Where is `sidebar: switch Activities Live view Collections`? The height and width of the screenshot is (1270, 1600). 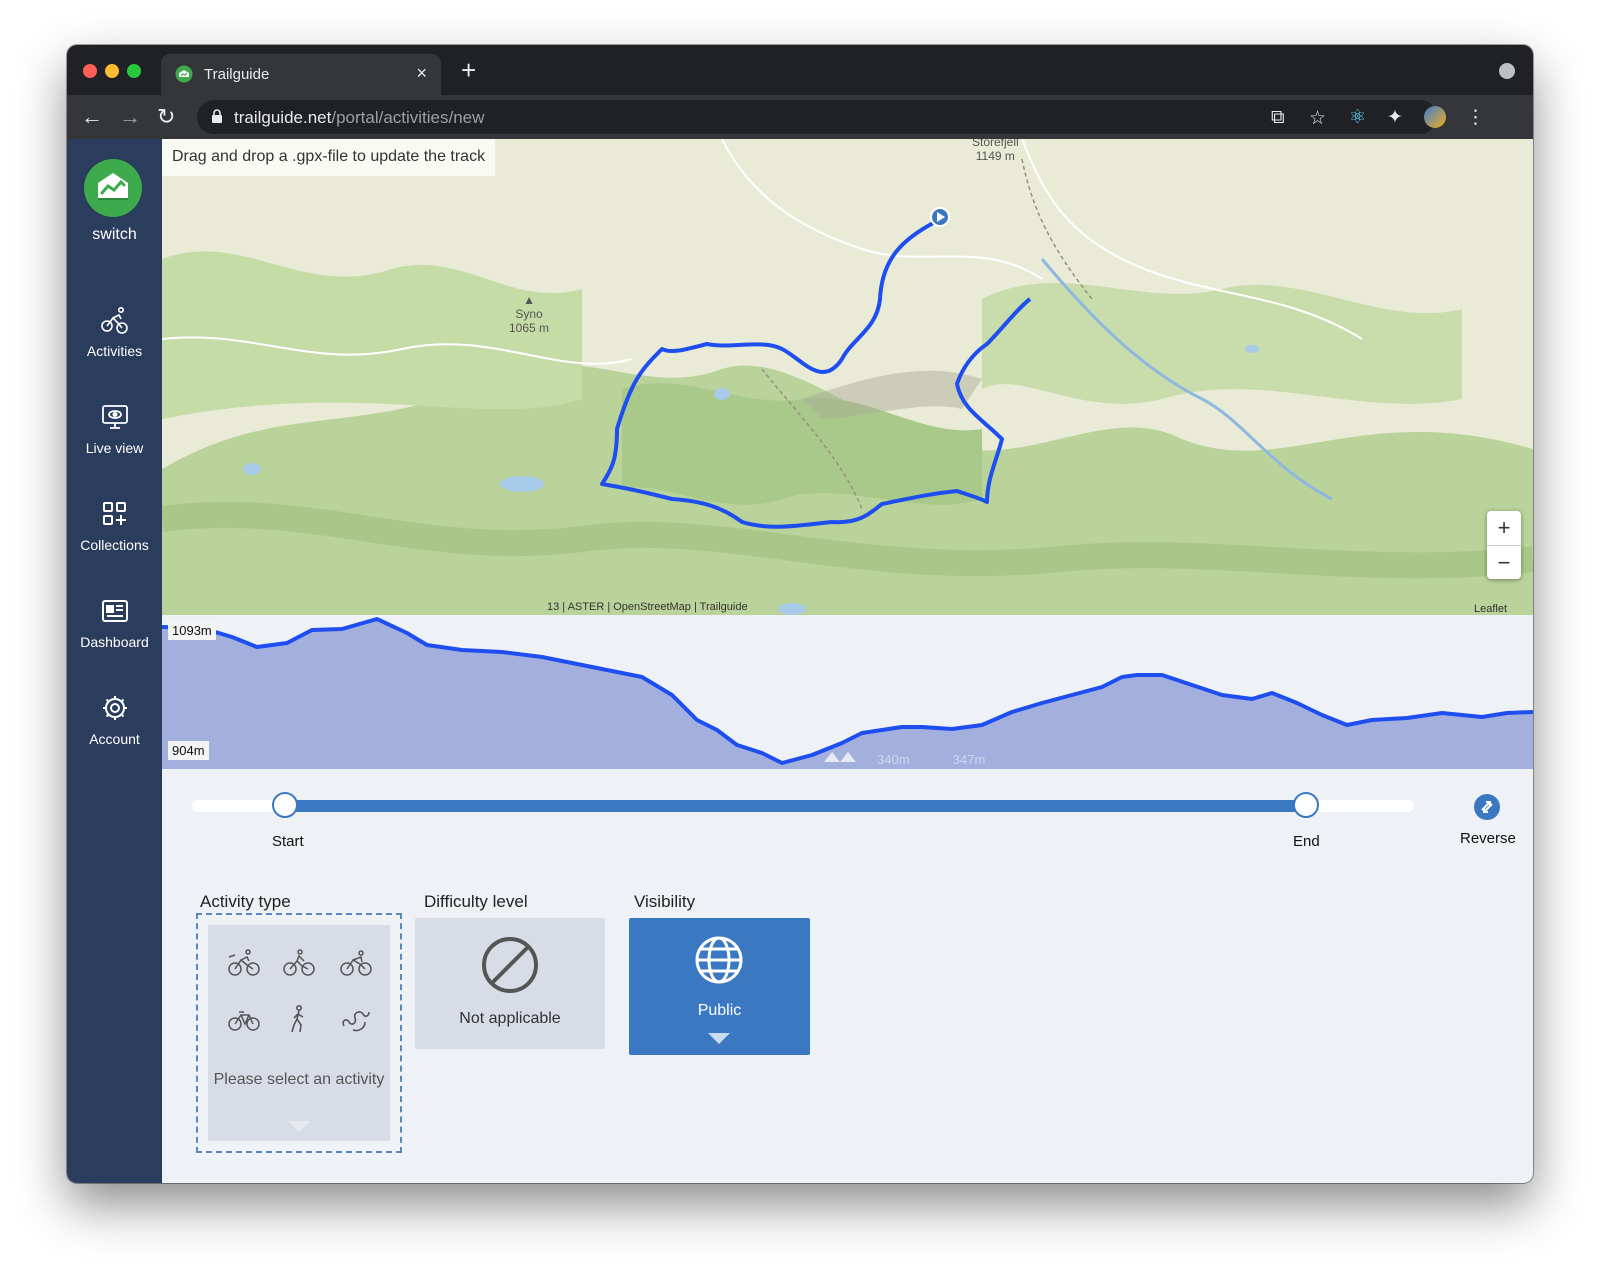
sidebar: switch Activities Live view Collections is located at coordinates (114, 661).